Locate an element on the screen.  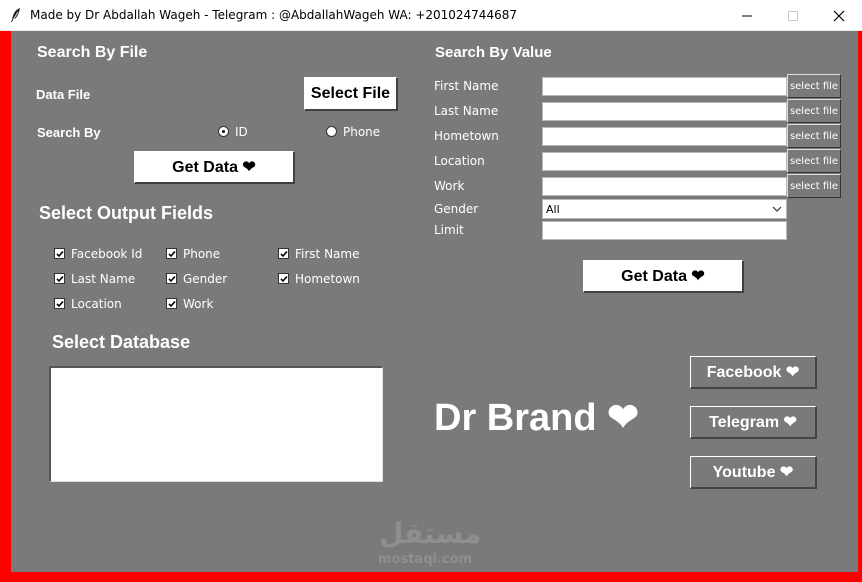
search-by-value-heading: Search By Value is located at coordinates (493, 52).